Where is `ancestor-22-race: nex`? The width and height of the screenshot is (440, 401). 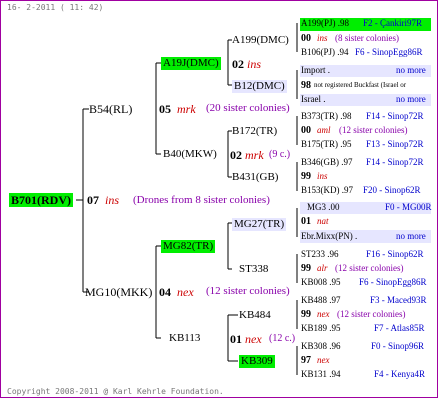
ancestor-22-race: nex is located at coordinates (323, 360).